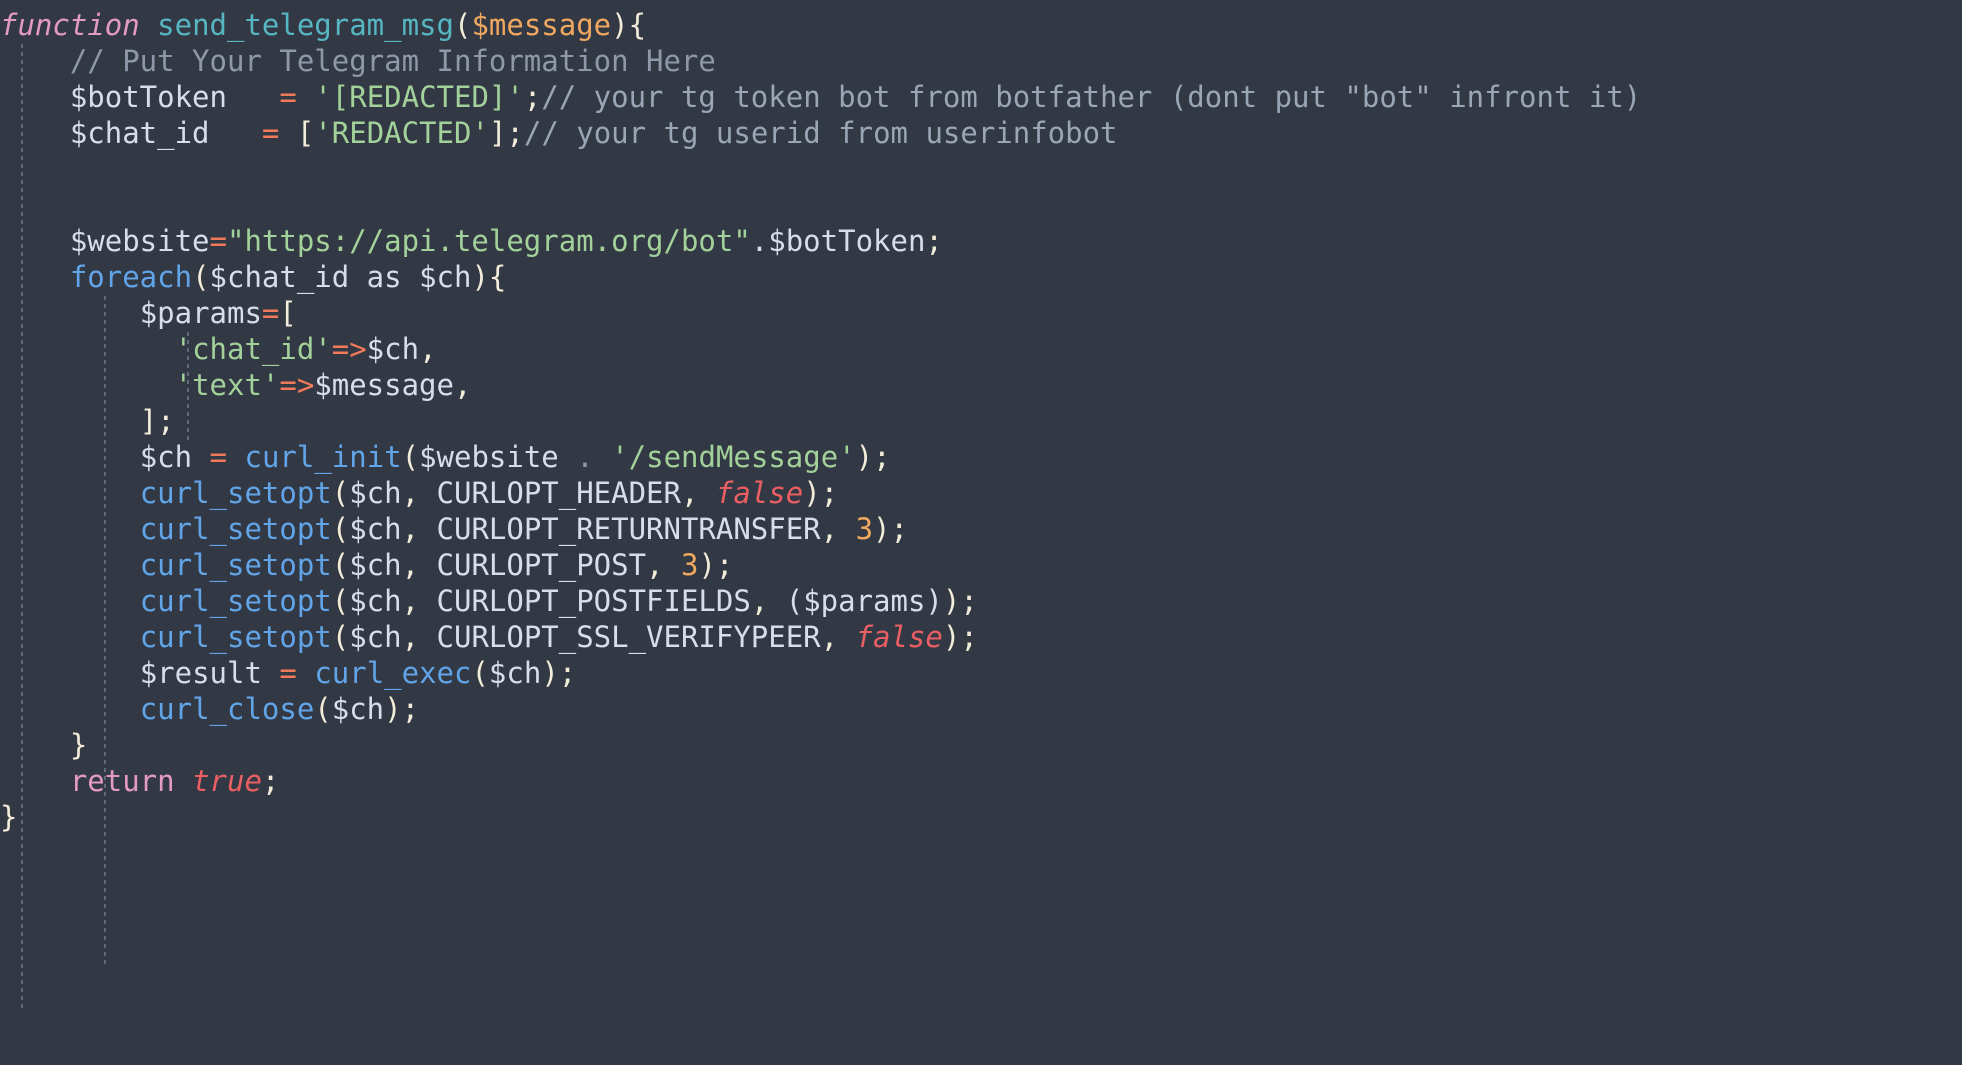 This screenshot has height=1065, width=1962. Describe the element at coordinates (393, 673) in the screenshot. I see `token-call-curl-exec: curl_exec` at that location.